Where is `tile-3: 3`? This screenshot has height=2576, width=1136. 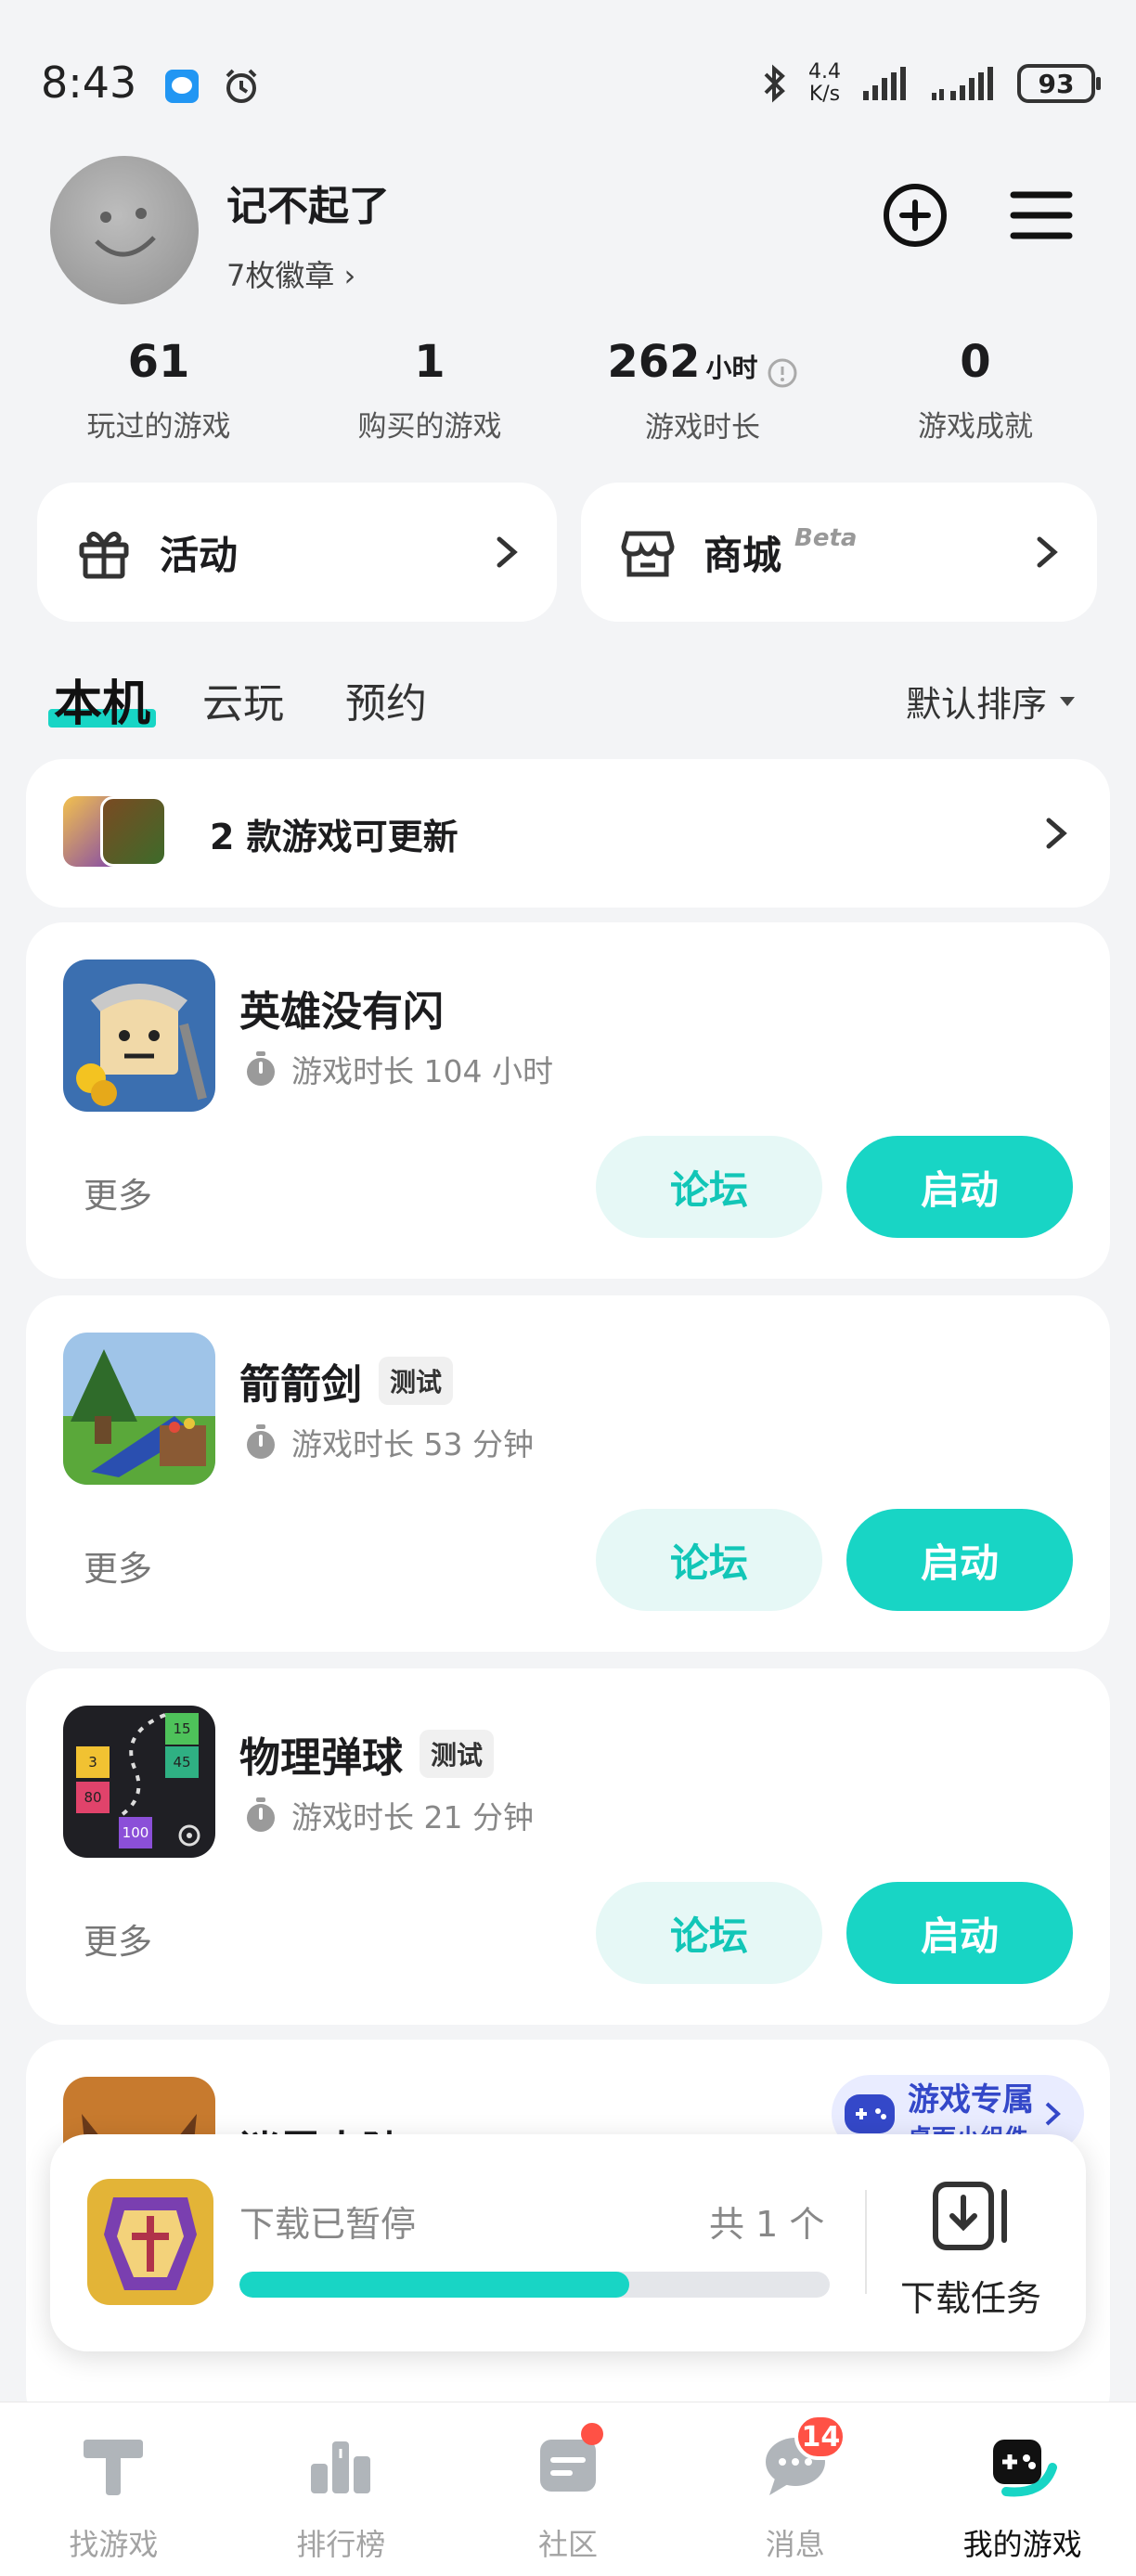
tile-3: 3 is located at coordinates (92, 1762).